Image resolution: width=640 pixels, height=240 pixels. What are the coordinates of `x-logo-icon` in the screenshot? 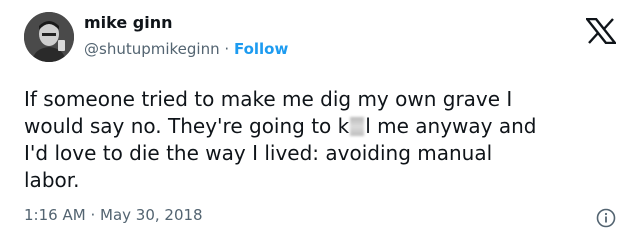 It's located at (601, 31).